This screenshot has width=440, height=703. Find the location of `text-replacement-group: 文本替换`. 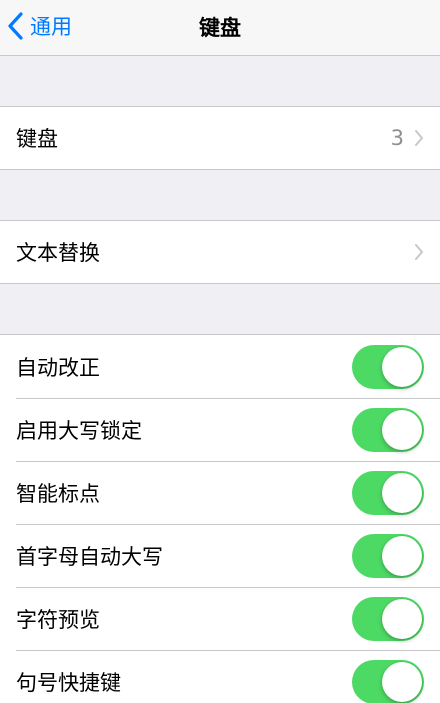

text-replacement-group: 文本替换 is located at coordinates (220, 252).